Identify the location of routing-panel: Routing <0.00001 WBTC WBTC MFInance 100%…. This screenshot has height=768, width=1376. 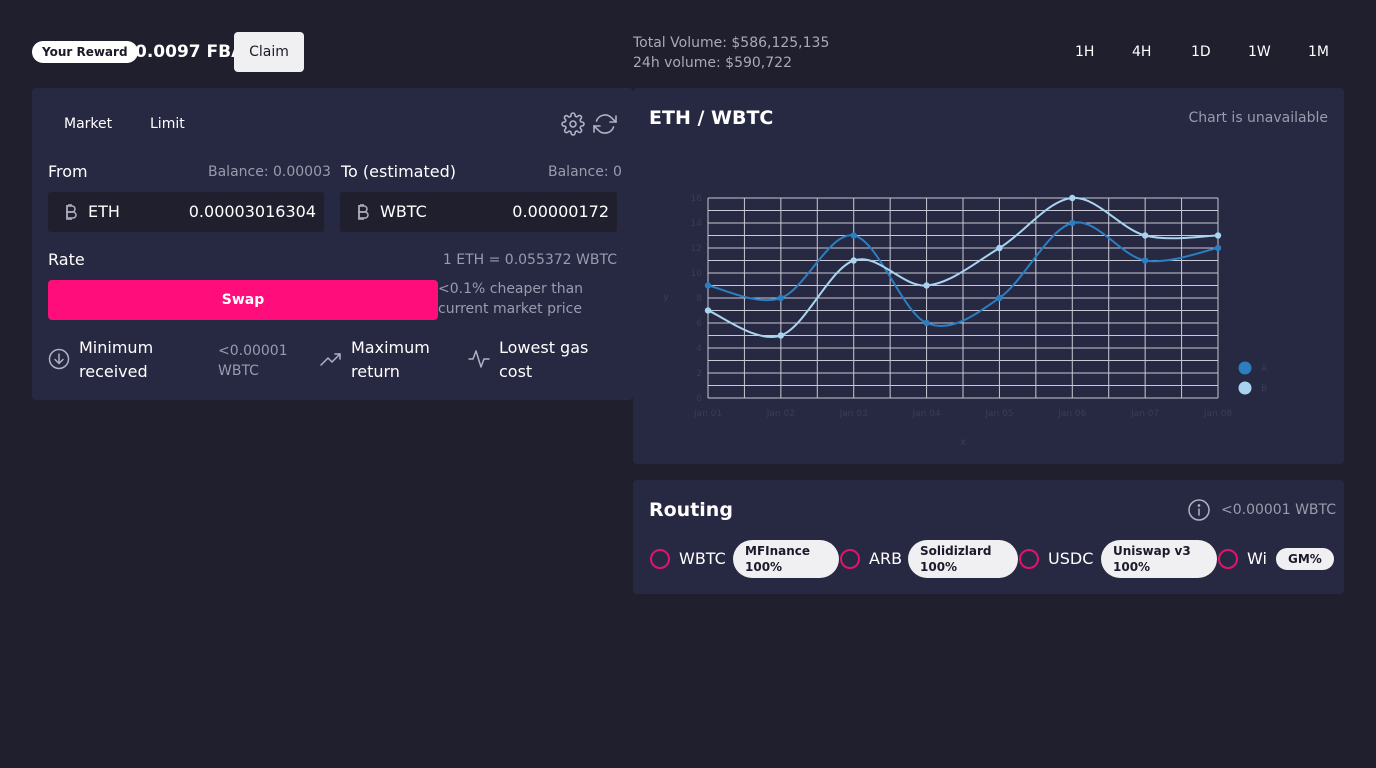
(988, 537).